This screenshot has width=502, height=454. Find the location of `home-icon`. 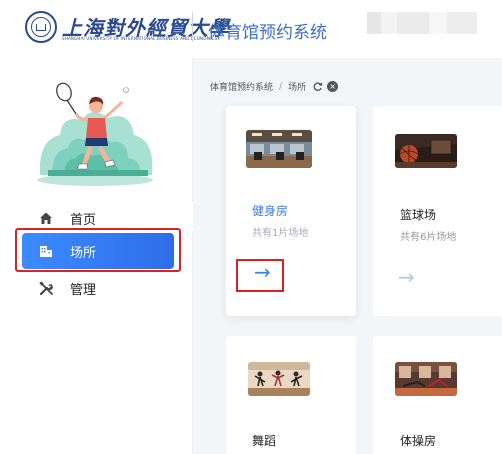

home-icon is located at coordinates (46, 218).